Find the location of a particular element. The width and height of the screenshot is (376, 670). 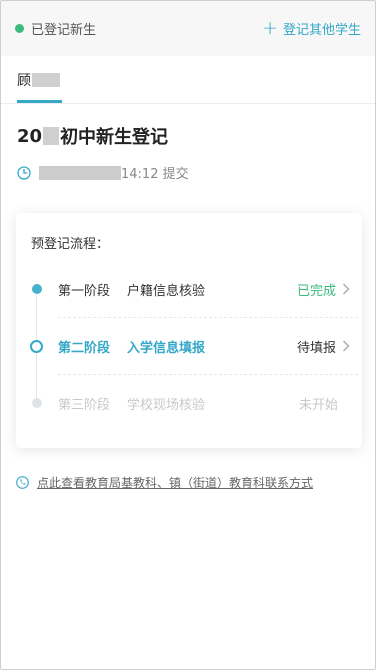

stage-1: 第一阶段 户籍信息核验 已完成 is located at coordinates (189, 289).